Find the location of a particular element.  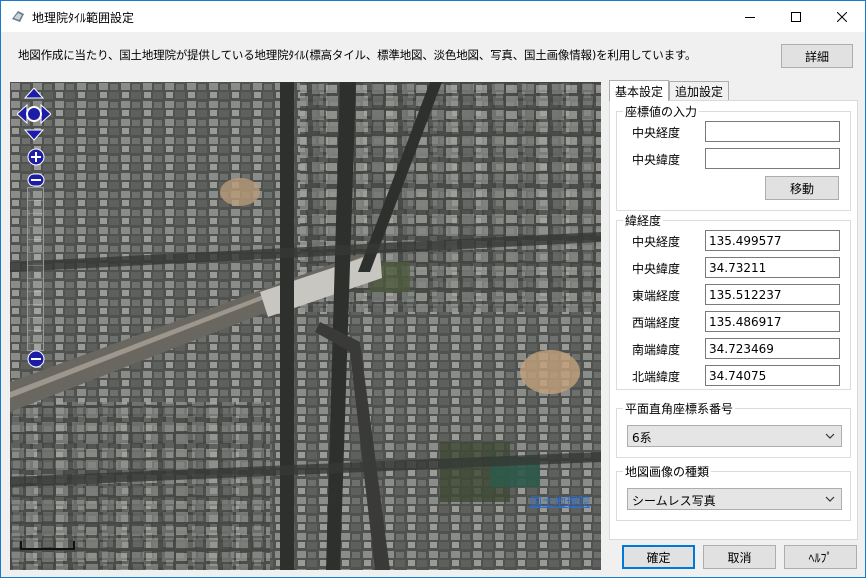

image-type-title: 地図画像の種類 is located at coordinates (667, 471).